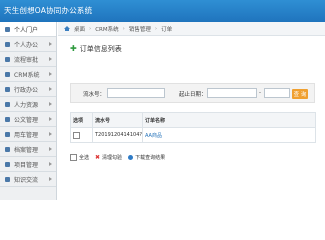  I want to click on date-range-label: 起止日期：, so click(193, 95).